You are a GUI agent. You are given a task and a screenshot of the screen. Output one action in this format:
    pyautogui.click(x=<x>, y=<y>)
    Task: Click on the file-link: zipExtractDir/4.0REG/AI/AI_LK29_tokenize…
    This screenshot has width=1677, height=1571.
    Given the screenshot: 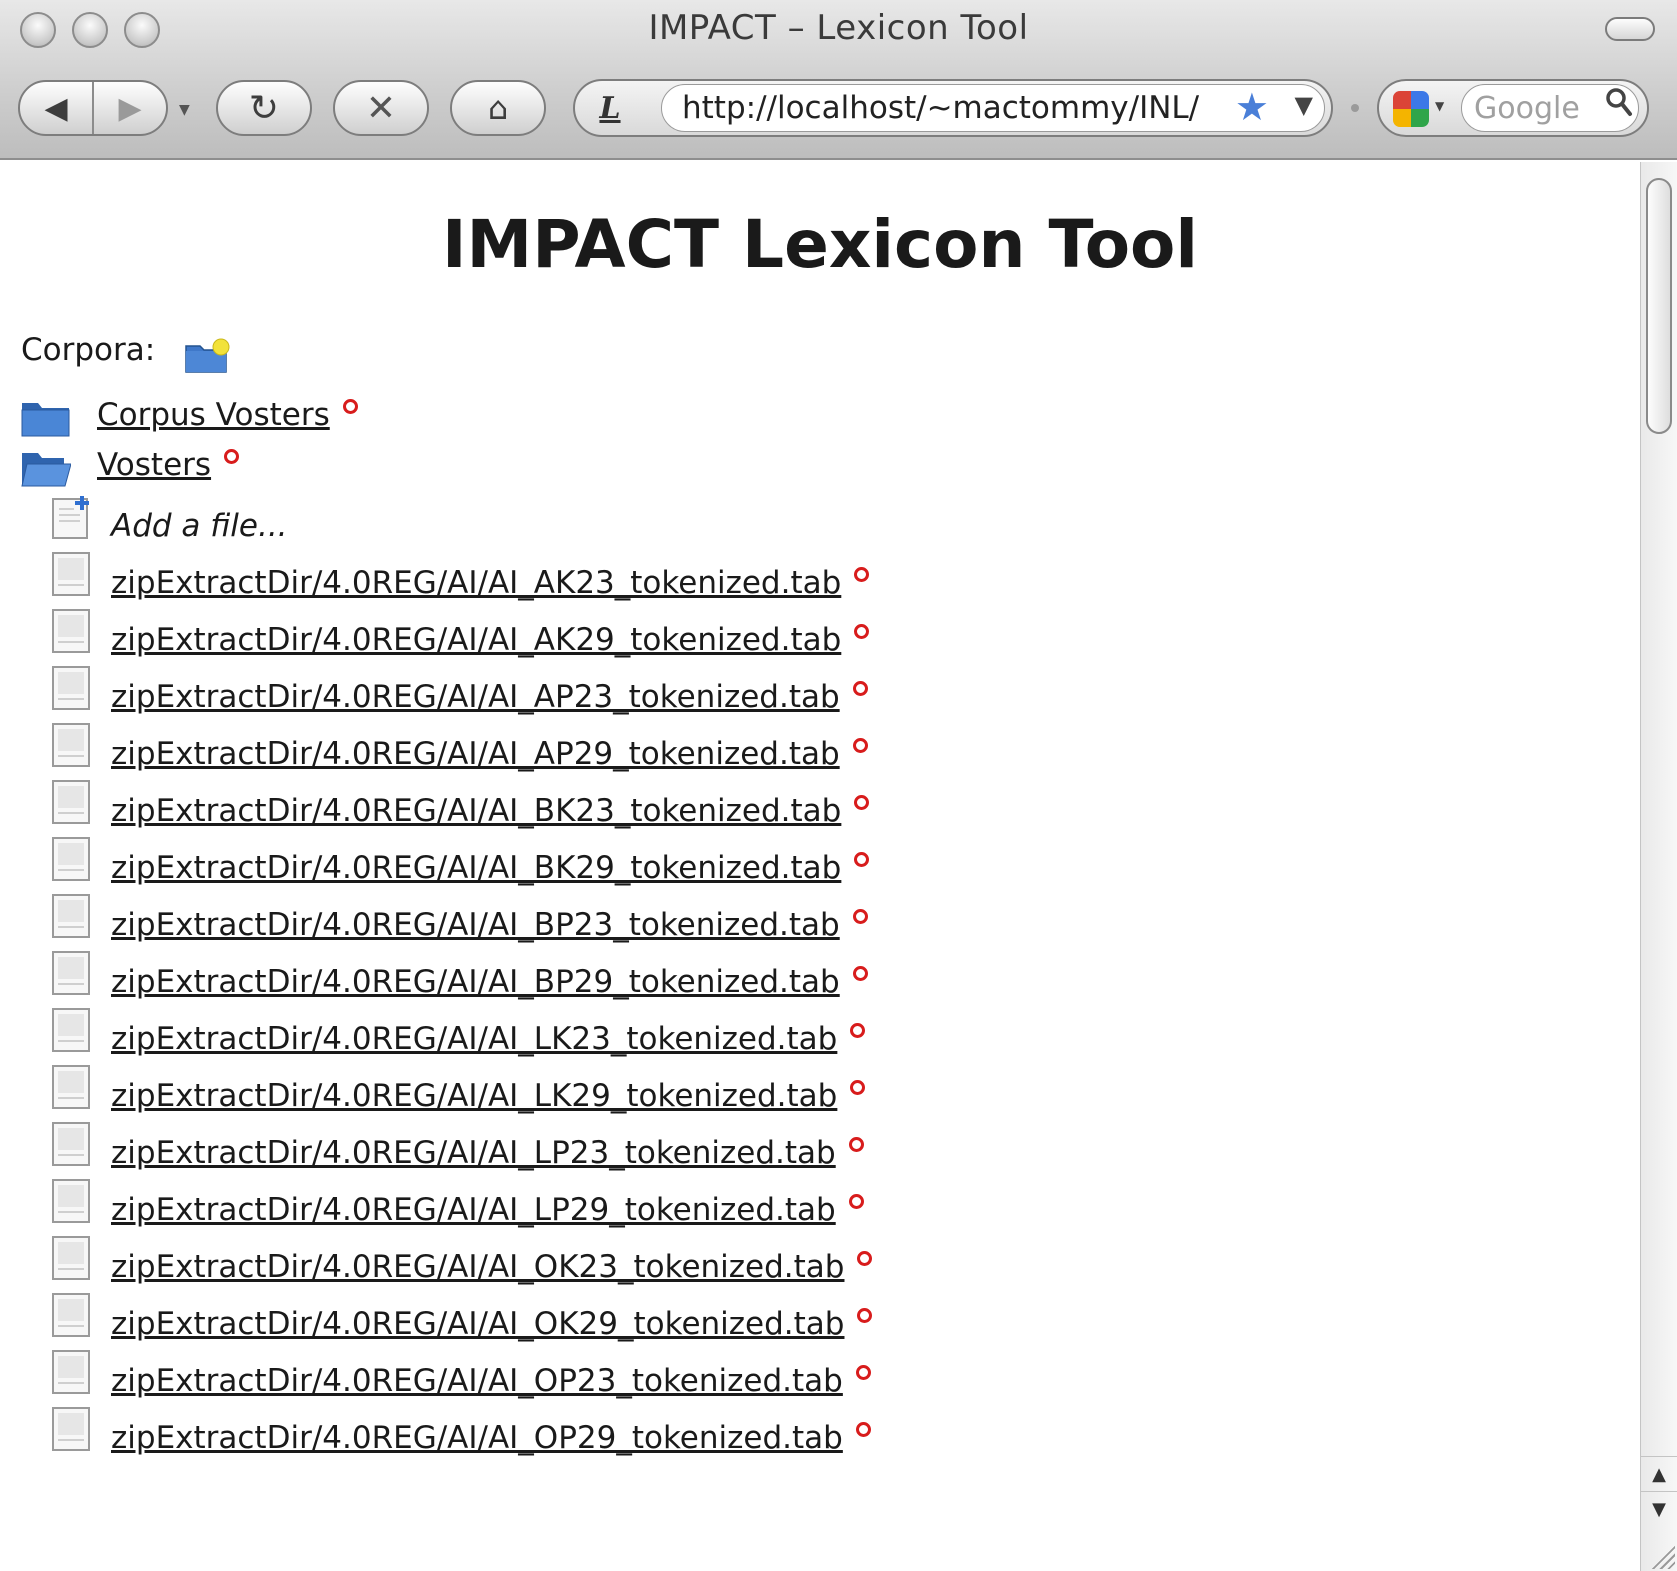 What is the action you would take?
    pyautogui.click(x=488, y=1096)
    